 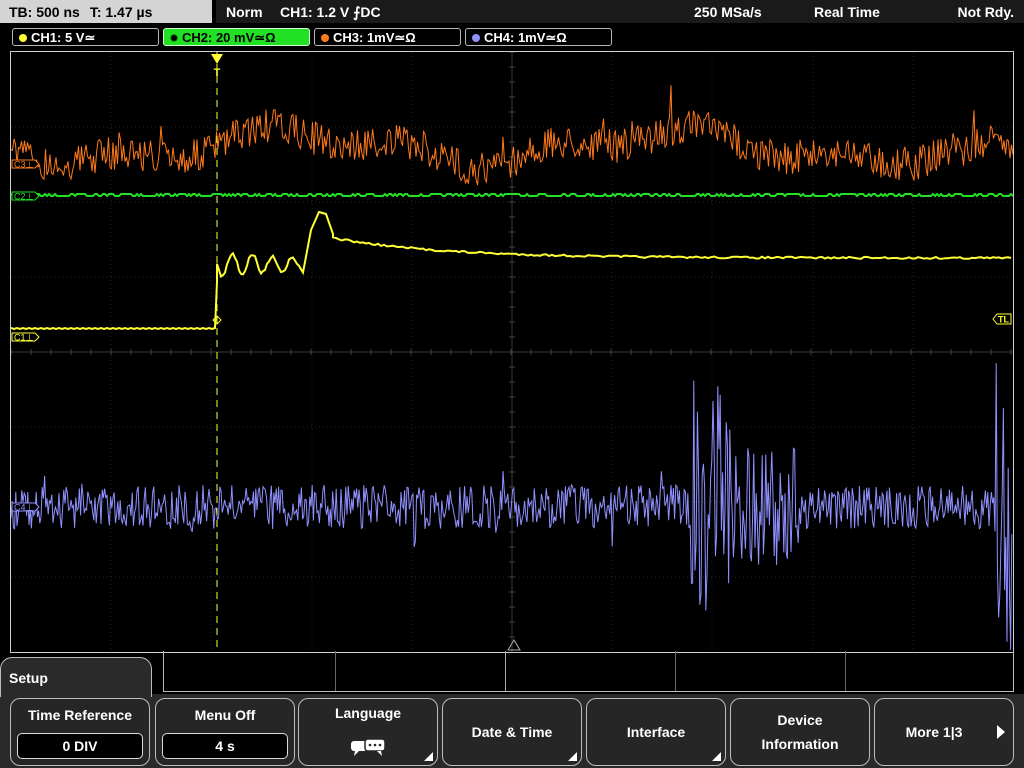 I want to click on trigger-time-value: T: 1.47 µs, so click(x=121, y=12).